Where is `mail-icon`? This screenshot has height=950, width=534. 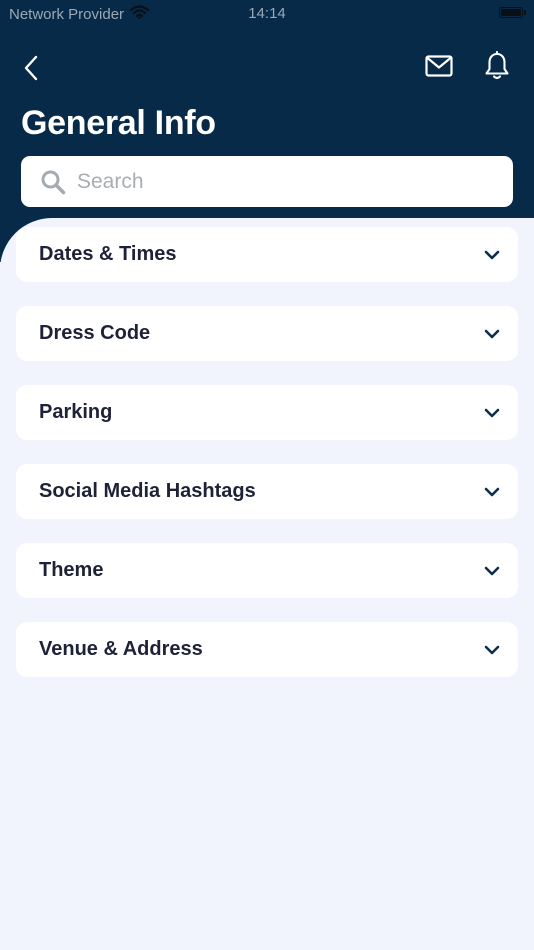 mail-icon is located at coordinates (439, 68).